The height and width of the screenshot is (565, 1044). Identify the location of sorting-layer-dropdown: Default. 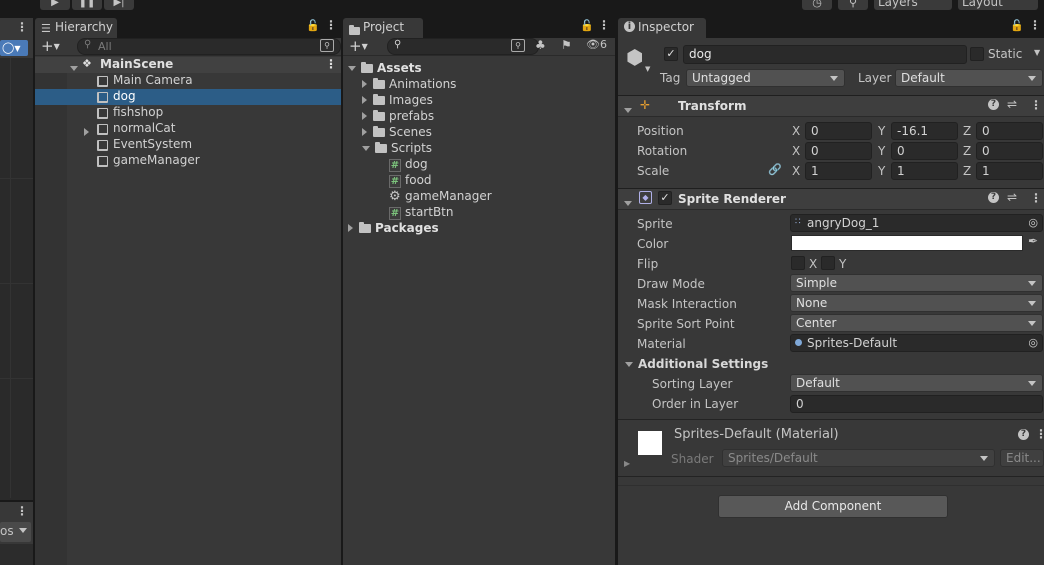
(916, 383).